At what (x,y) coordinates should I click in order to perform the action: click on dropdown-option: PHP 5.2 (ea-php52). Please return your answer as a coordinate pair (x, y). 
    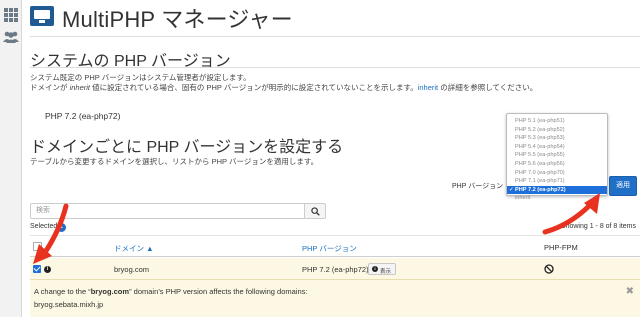
    Looking at the image, I should click on (557, 130).